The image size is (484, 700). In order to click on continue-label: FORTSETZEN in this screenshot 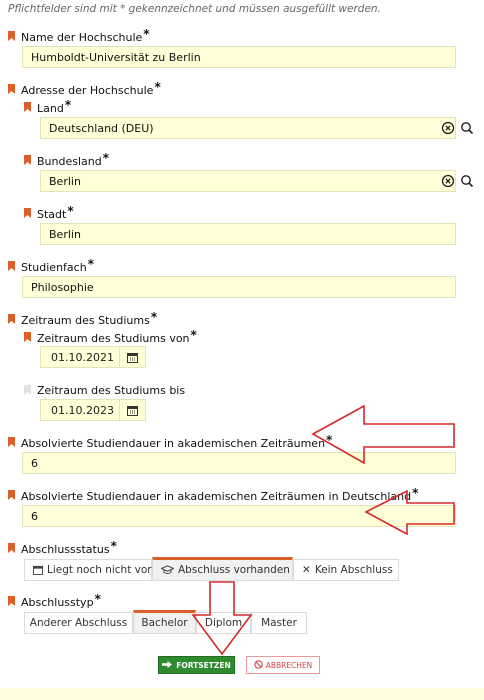, I will do `click(203, 665)`.